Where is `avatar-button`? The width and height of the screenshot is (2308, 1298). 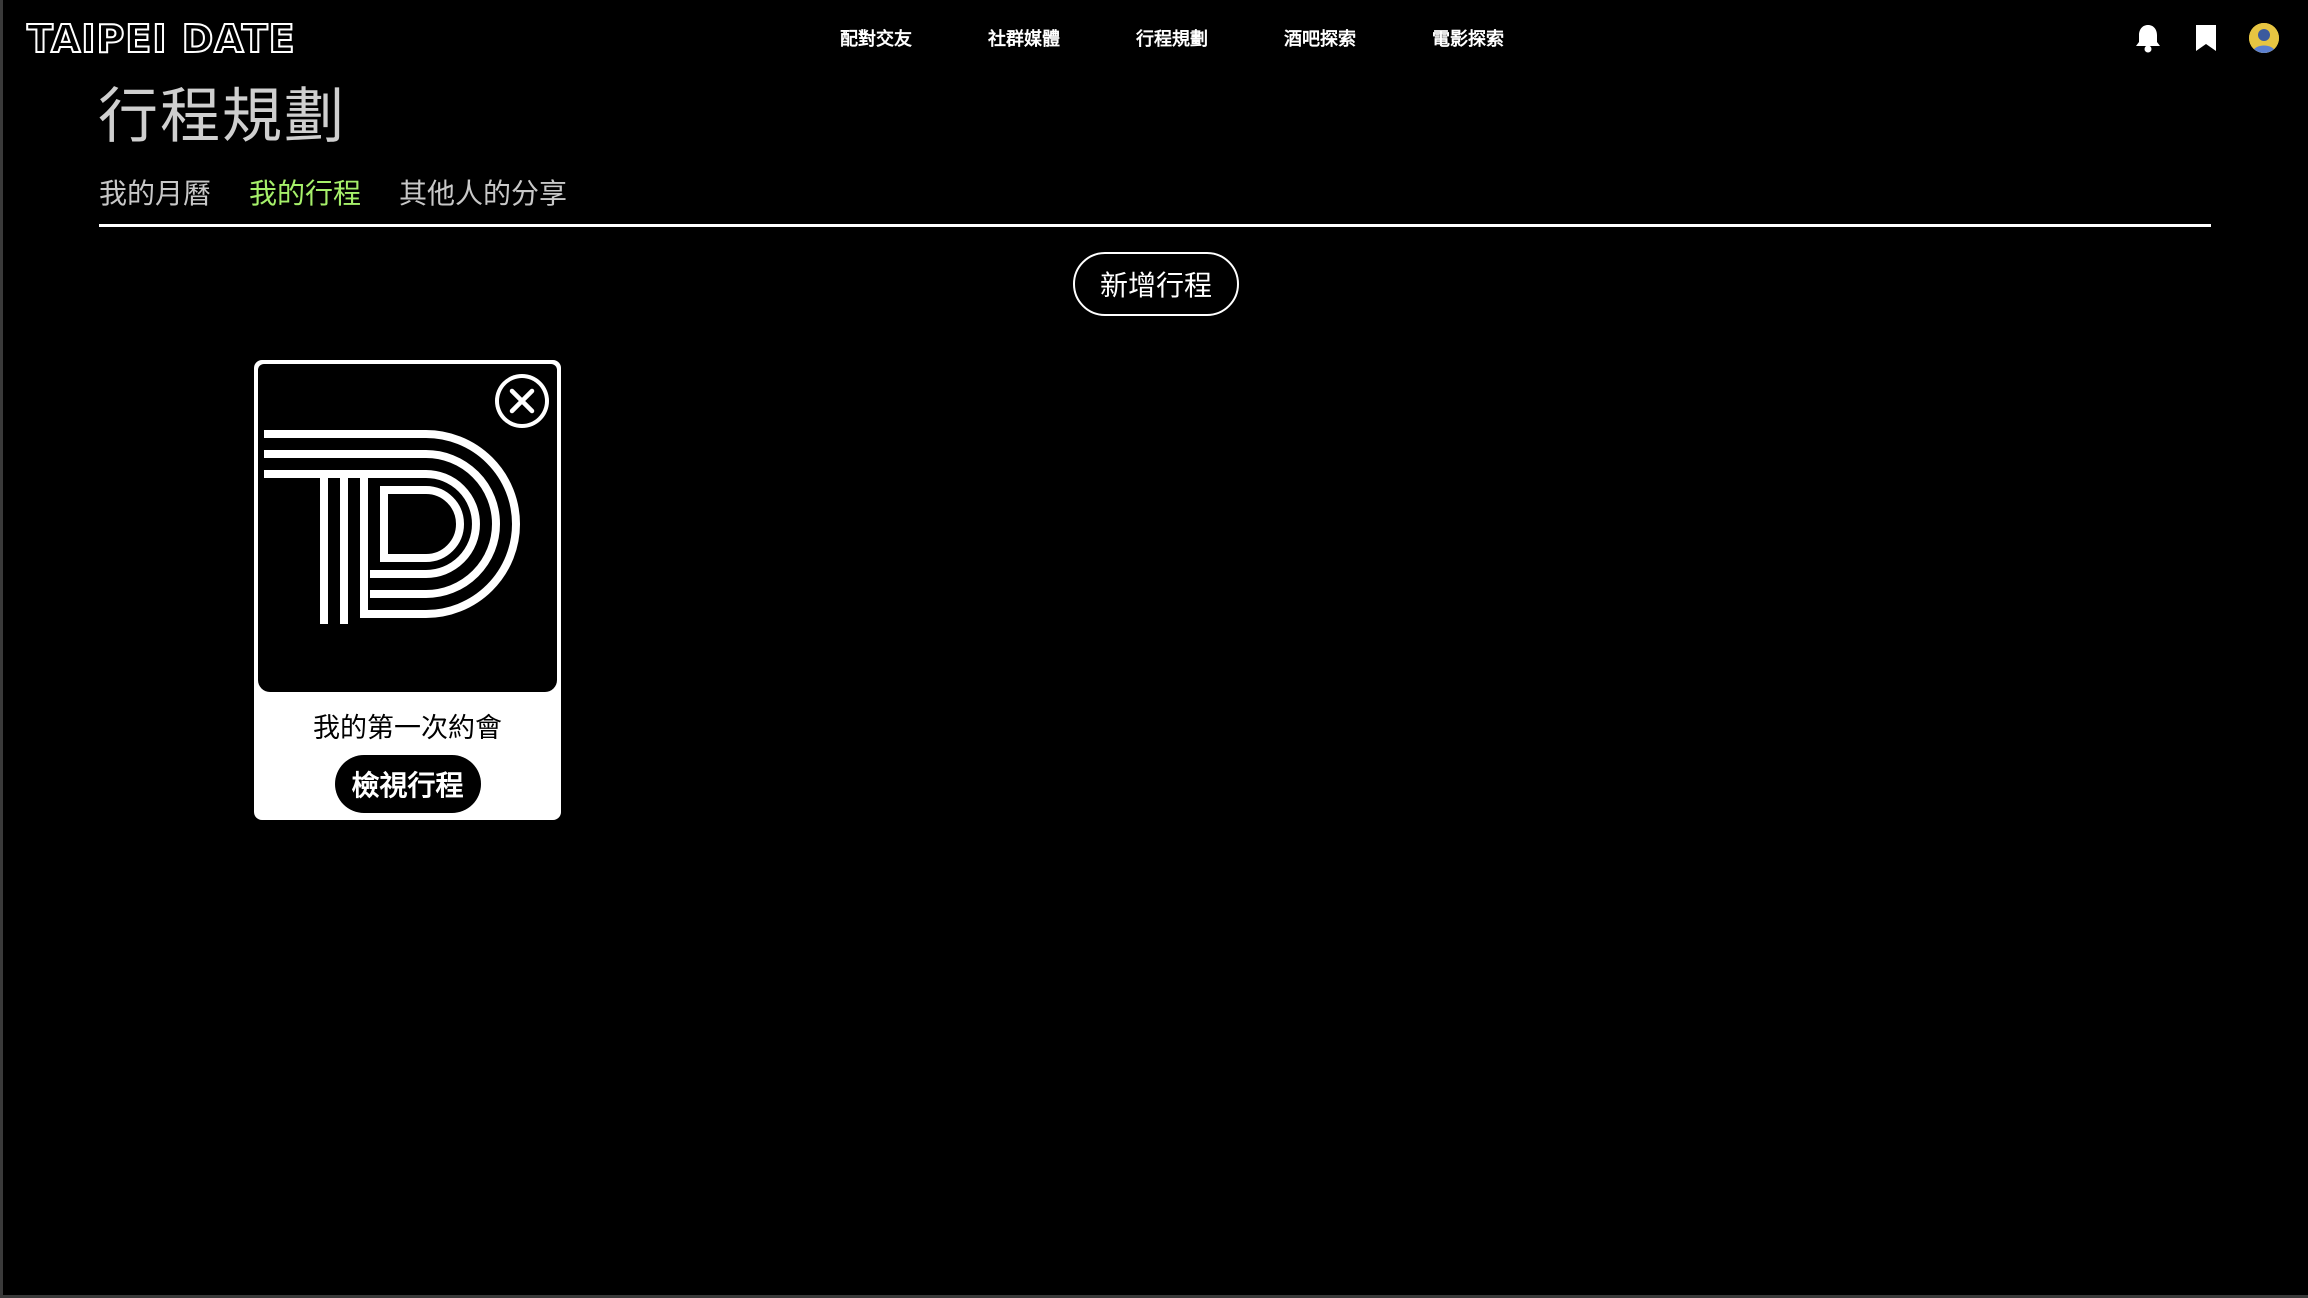 avatar-button is located at coordinates (2264, 38).